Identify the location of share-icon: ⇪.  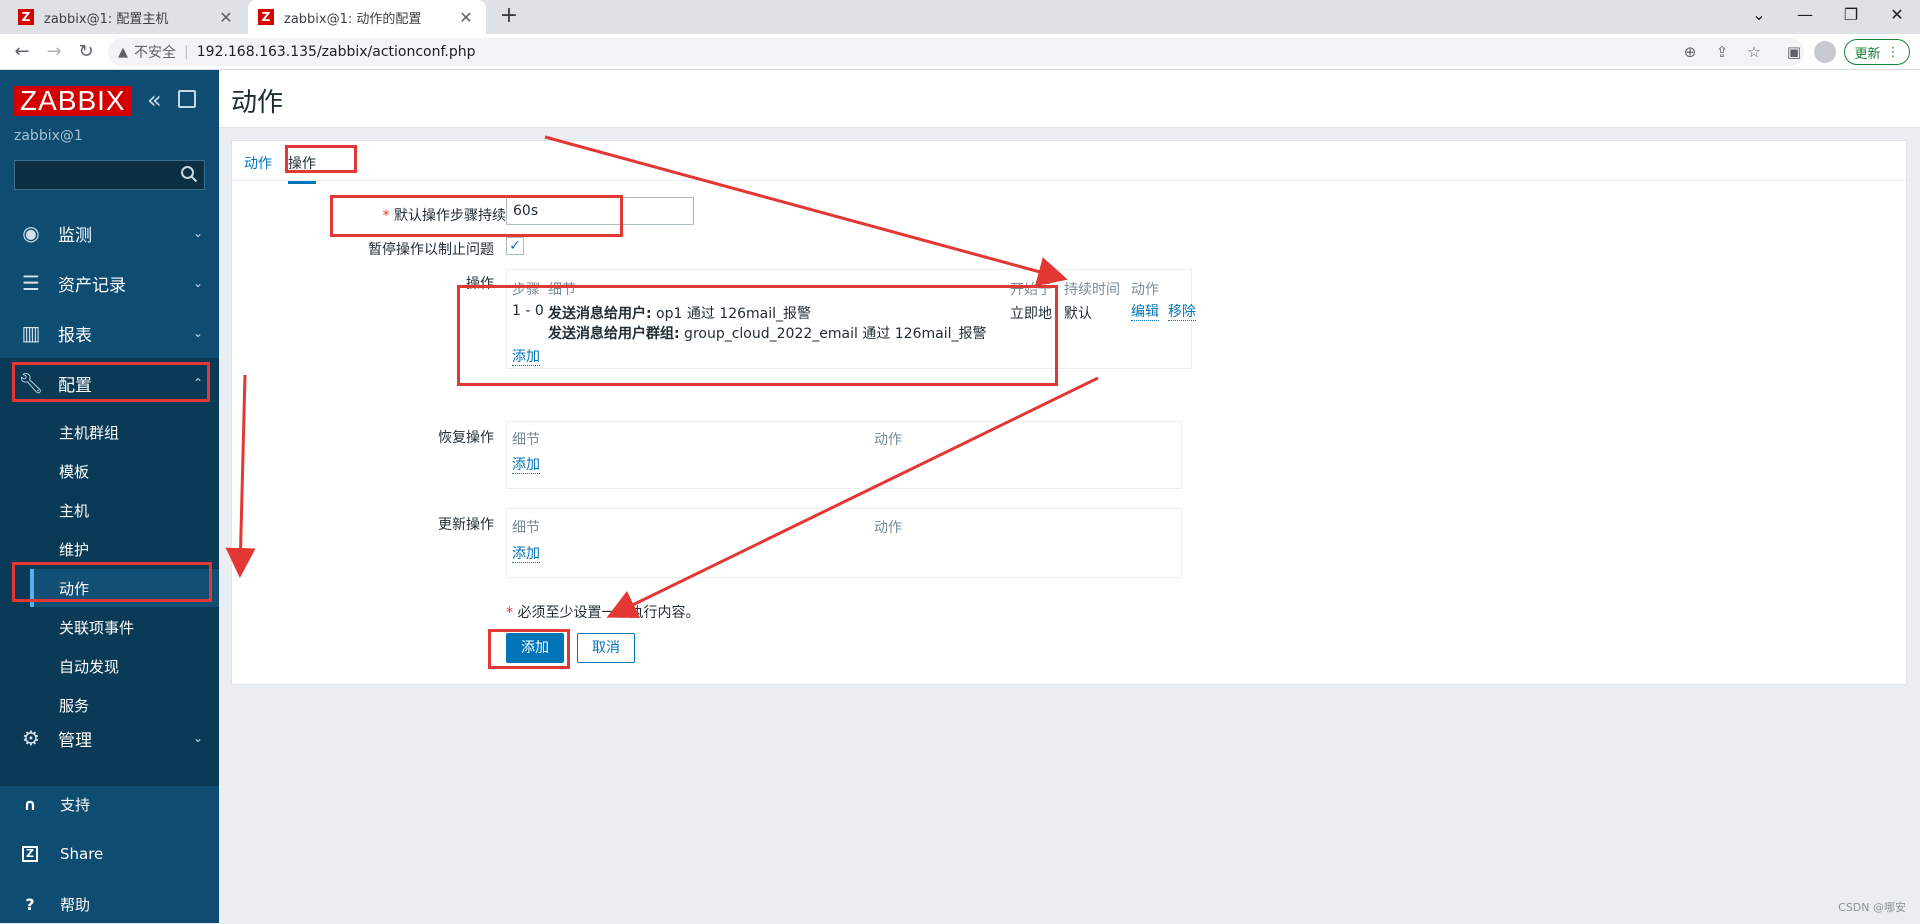
(1722, 52).